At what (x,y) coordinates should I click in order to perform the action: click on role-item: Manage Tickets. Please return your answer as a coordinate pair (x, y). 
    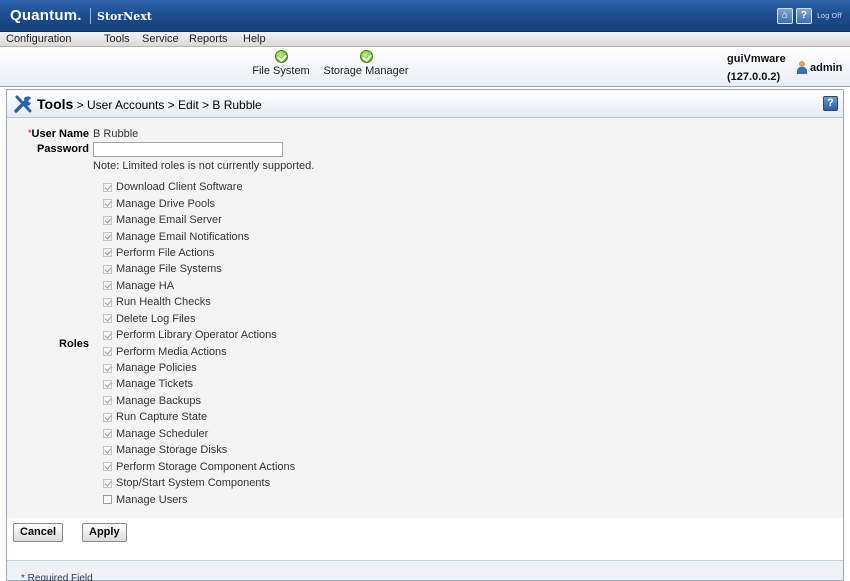
    Looking at the image, I should click on (199, 384).